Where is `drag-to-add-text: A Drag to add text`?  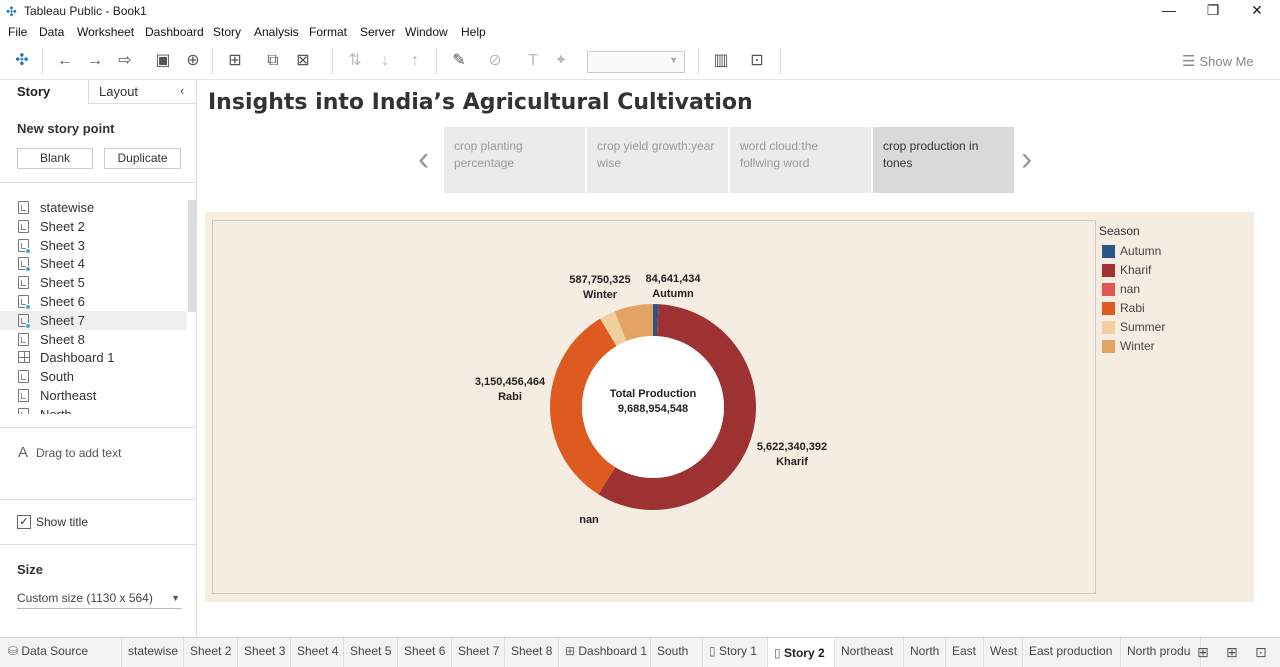
drag-to-add-text: A Drag to add text is located at coordinates (69, 452).